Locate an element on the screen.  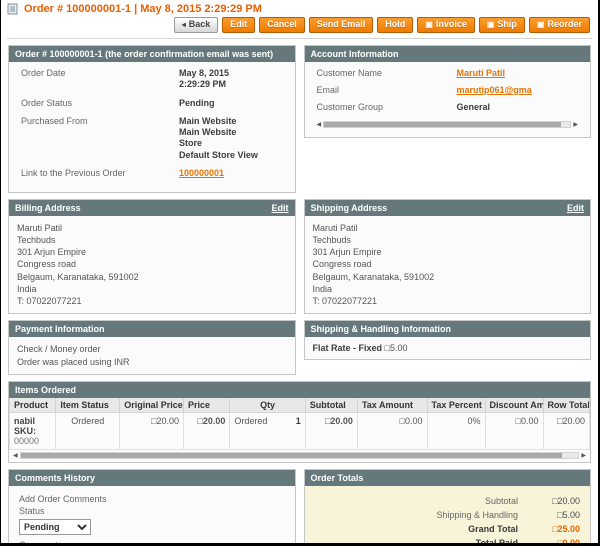
previous-order-link: 100000001 is located at coordinates (201, 173).